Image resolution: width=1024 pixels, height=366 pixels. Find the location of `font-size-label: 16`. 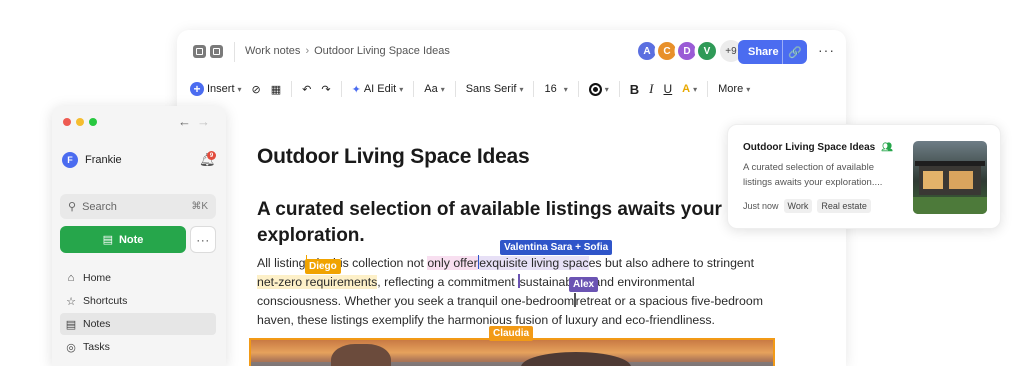

font-size-label: 16 is located at coordinates (550, 89).